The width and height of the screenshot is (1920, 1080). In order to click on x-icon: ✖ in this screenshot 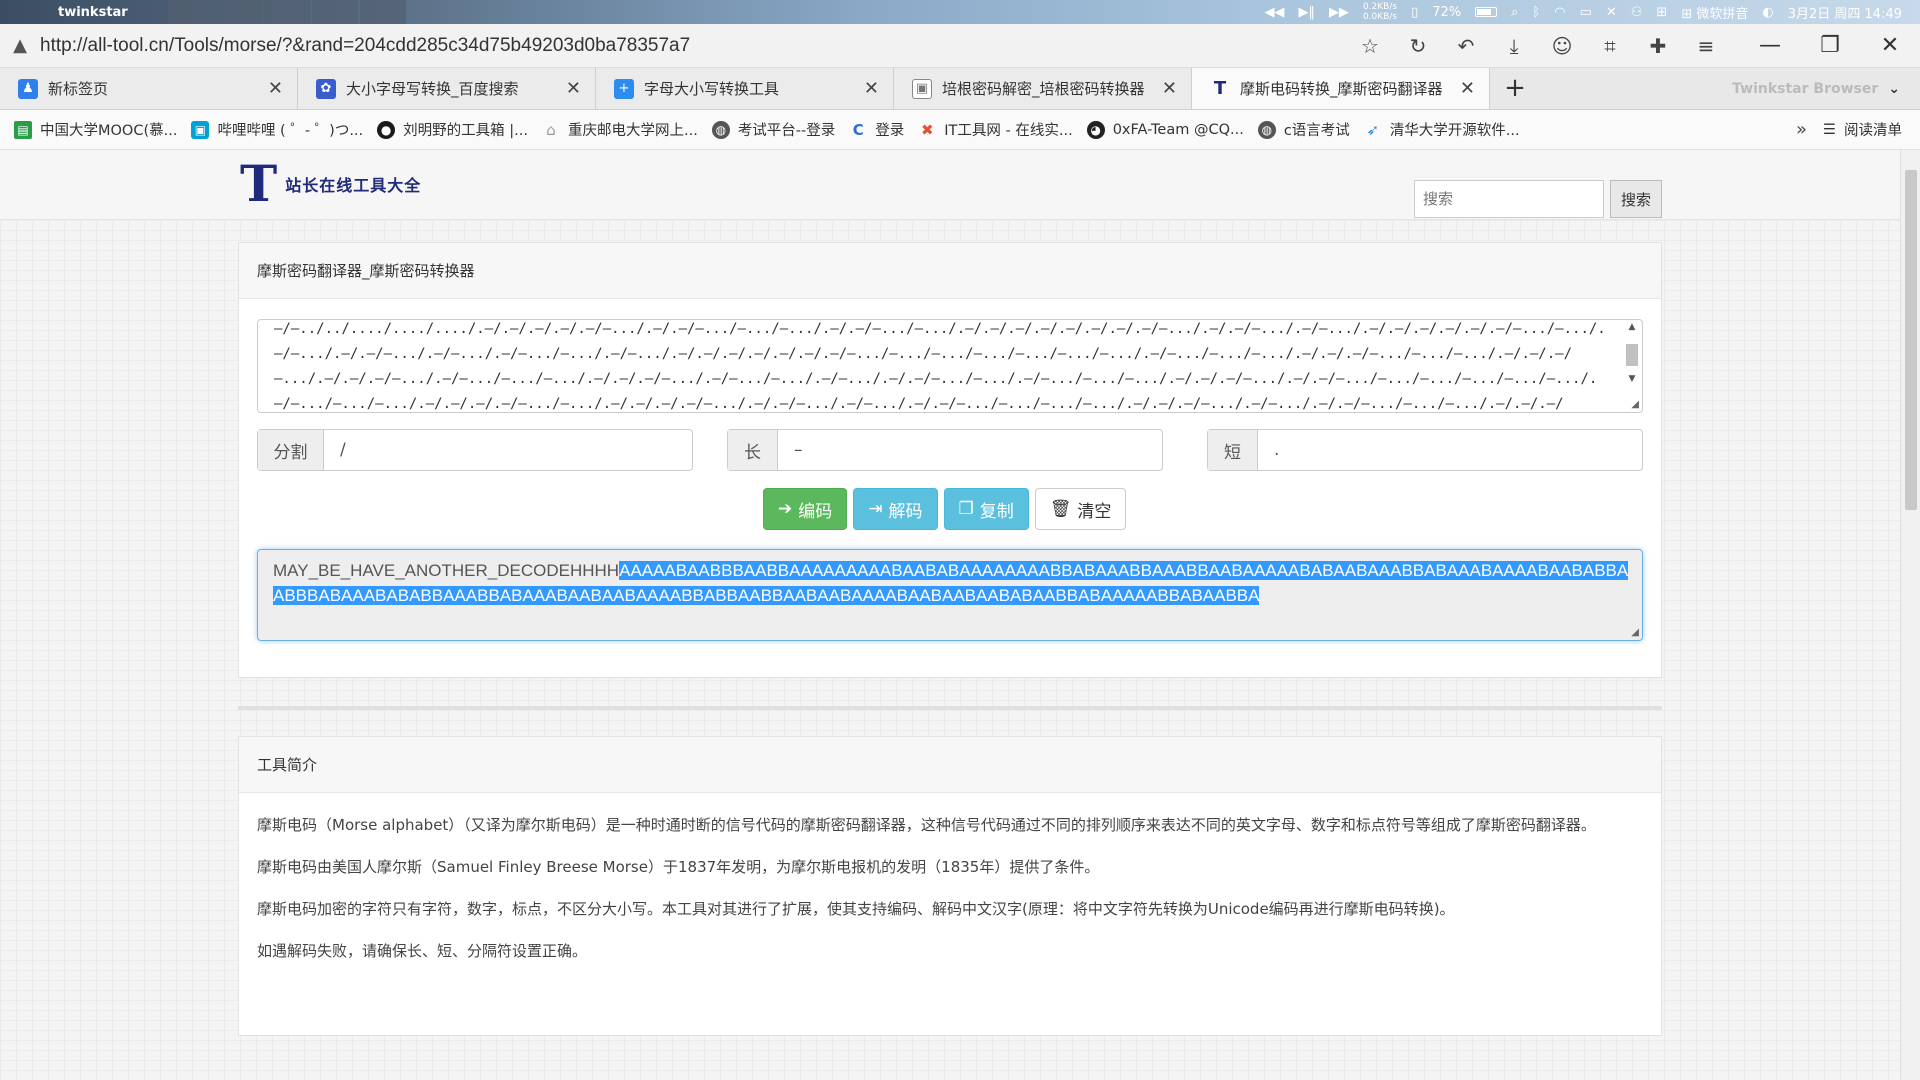, I will do `click(927, 129)`.